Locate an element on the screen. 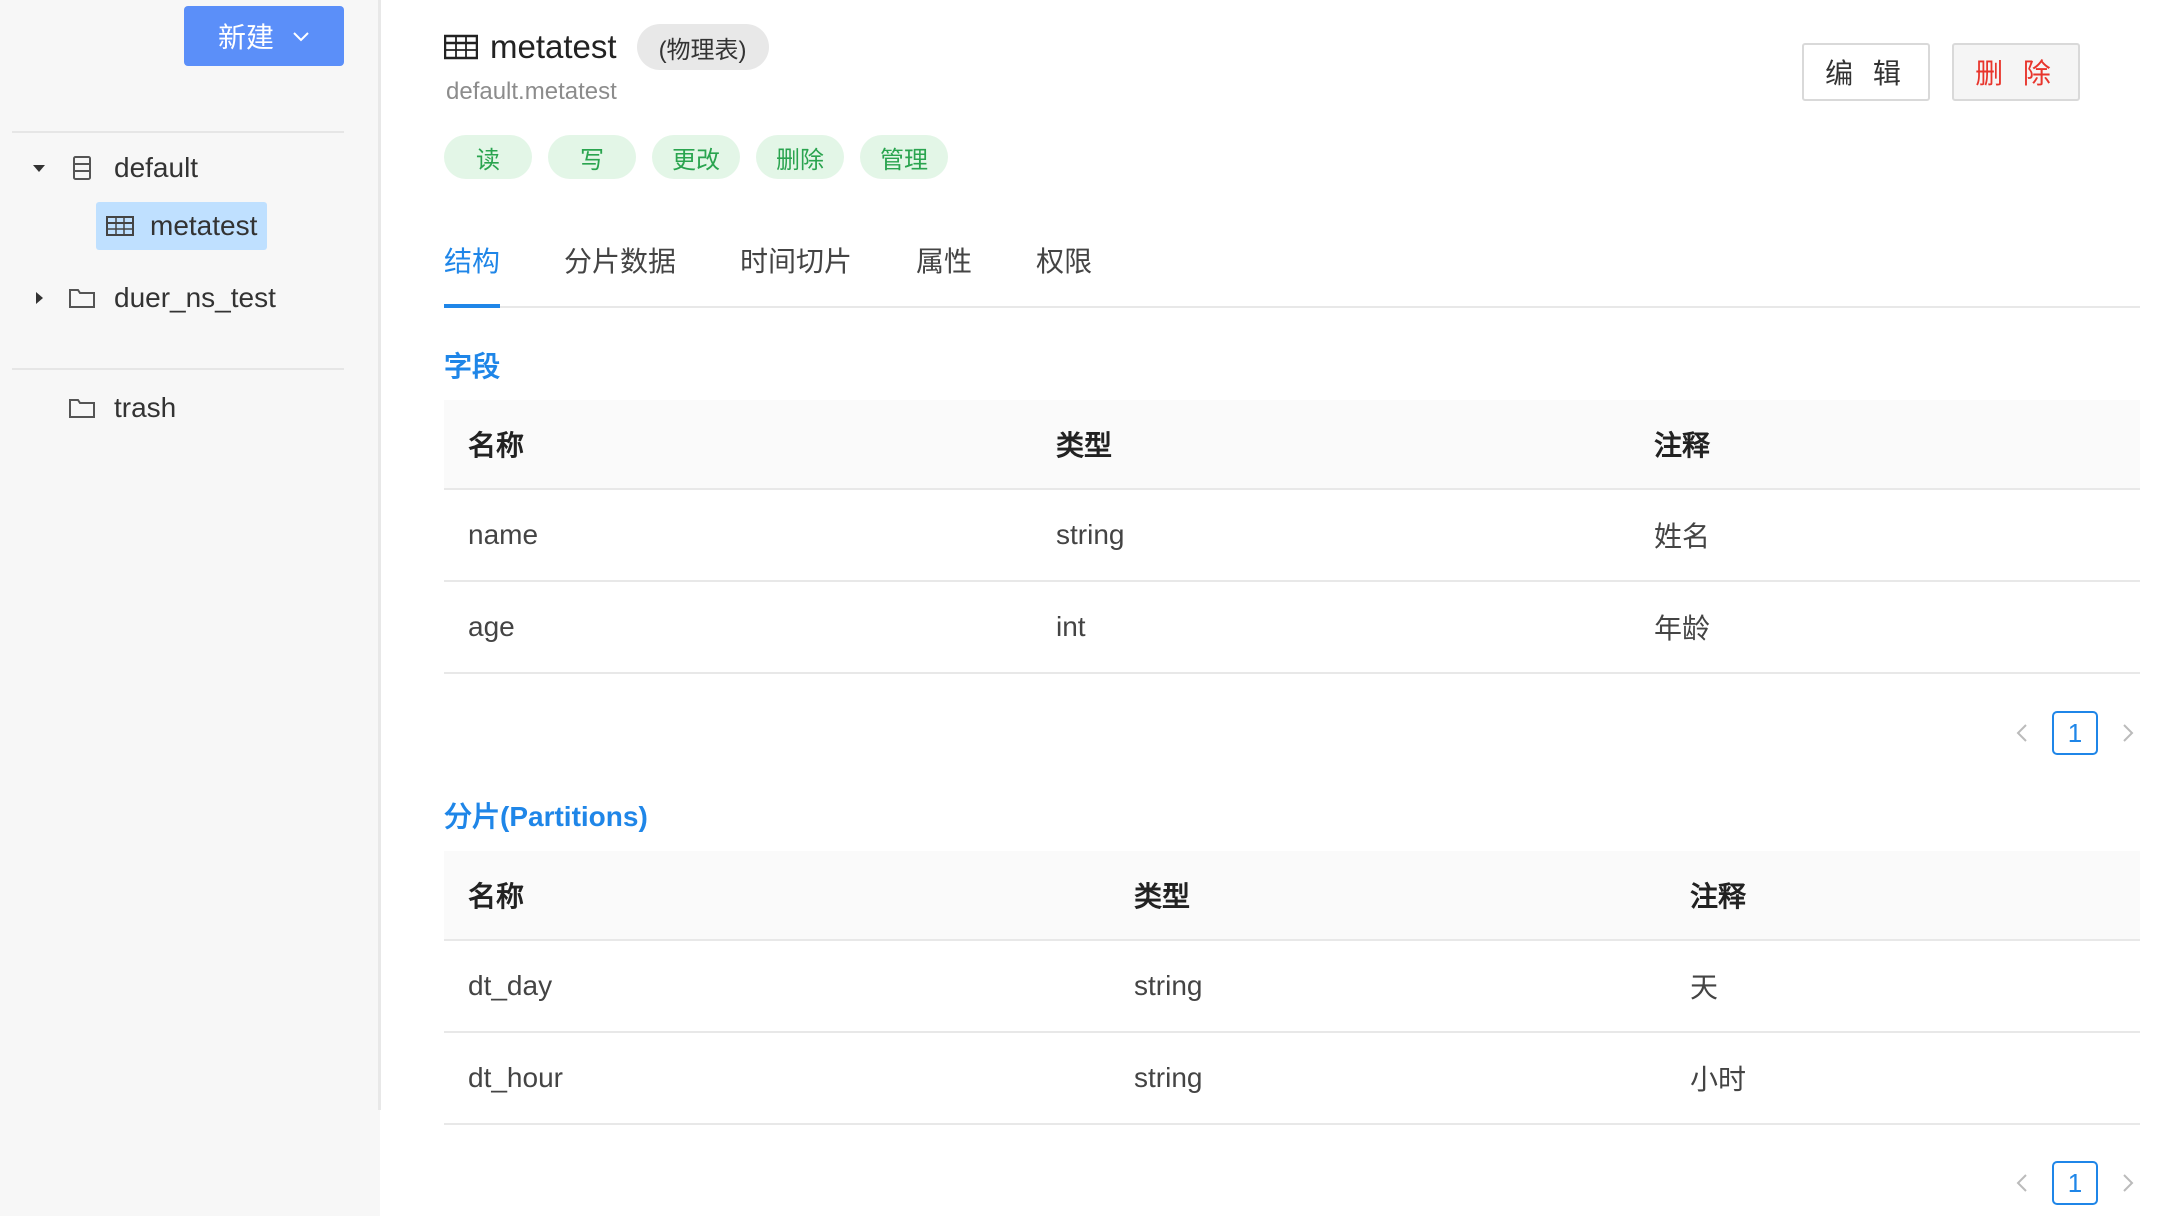 The image size is (2166, 1216). table-row: dt_day string 天 is located at coordinates (1292, 987).